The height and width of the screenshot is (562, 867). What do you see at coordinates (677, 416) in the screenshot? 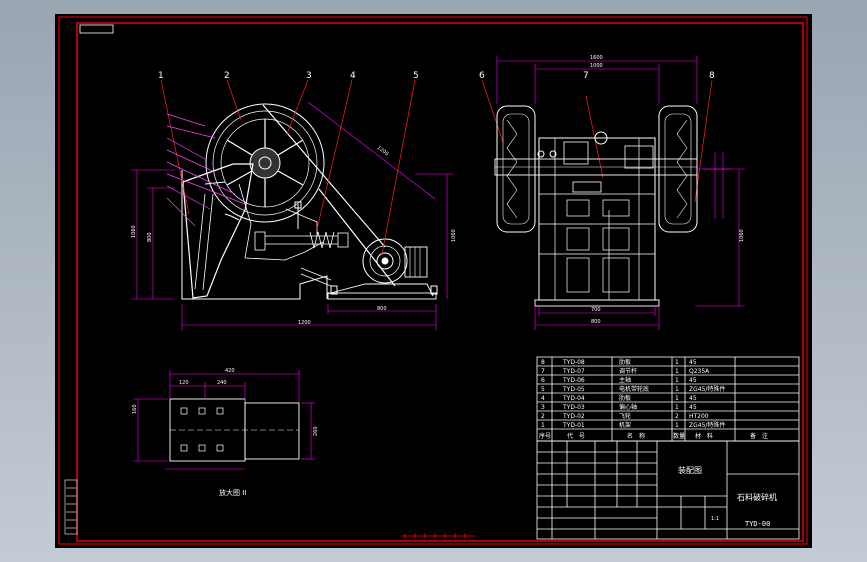
I see `part-row-qty: 2` at bounding box center [677, 416].